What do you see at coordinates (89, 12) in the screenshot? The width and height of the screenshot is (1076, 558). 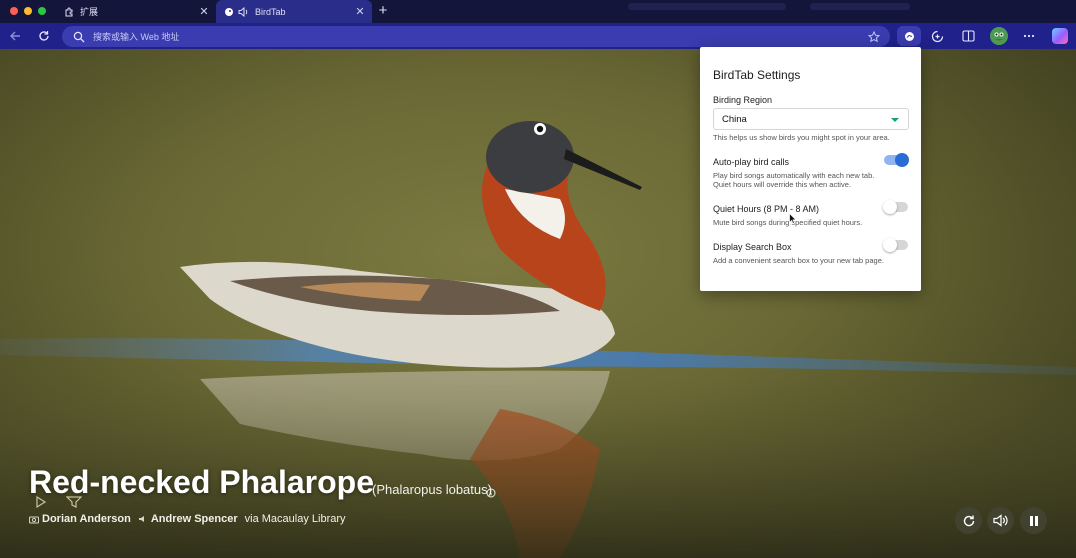 I see `tab-label: 扩展` at bounding box center [89, 12].